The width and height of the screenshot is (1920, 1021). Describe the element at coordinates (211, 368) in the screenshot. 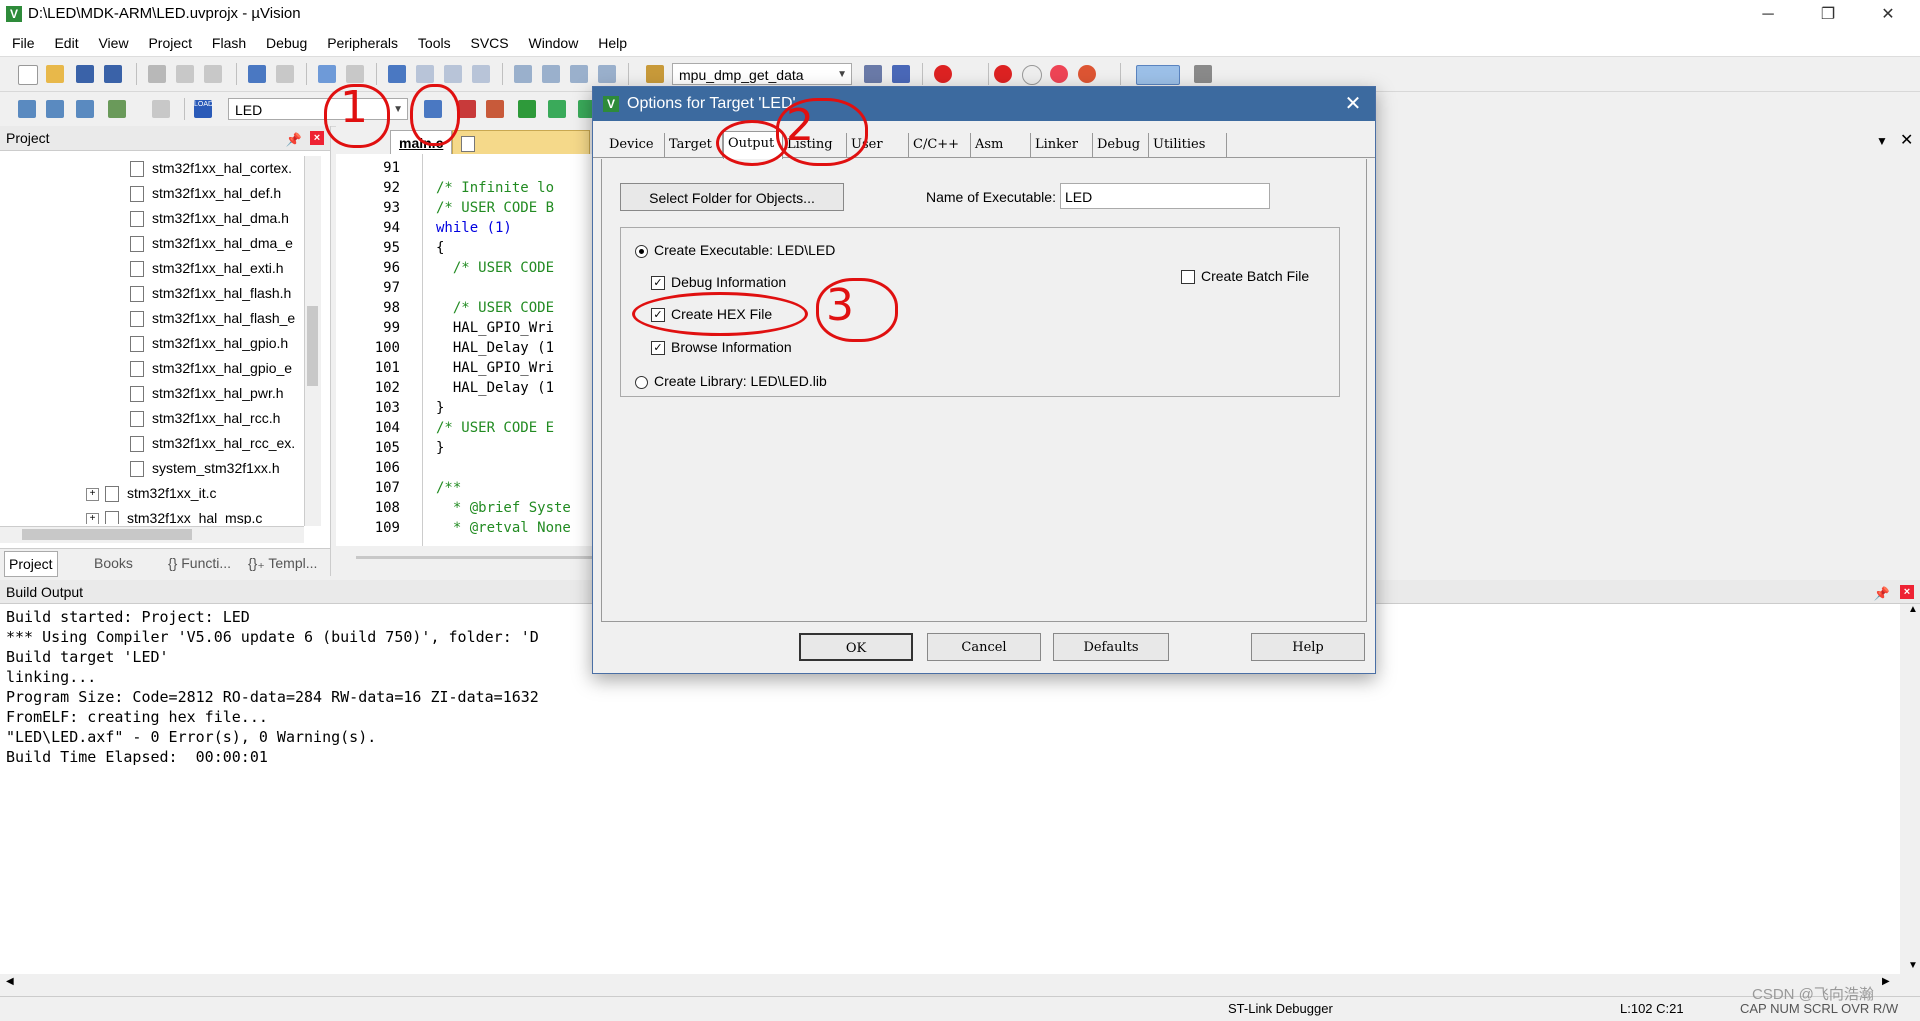

I see `tree-file-item: stm32f1xx_hal_gpio_e` at that location.